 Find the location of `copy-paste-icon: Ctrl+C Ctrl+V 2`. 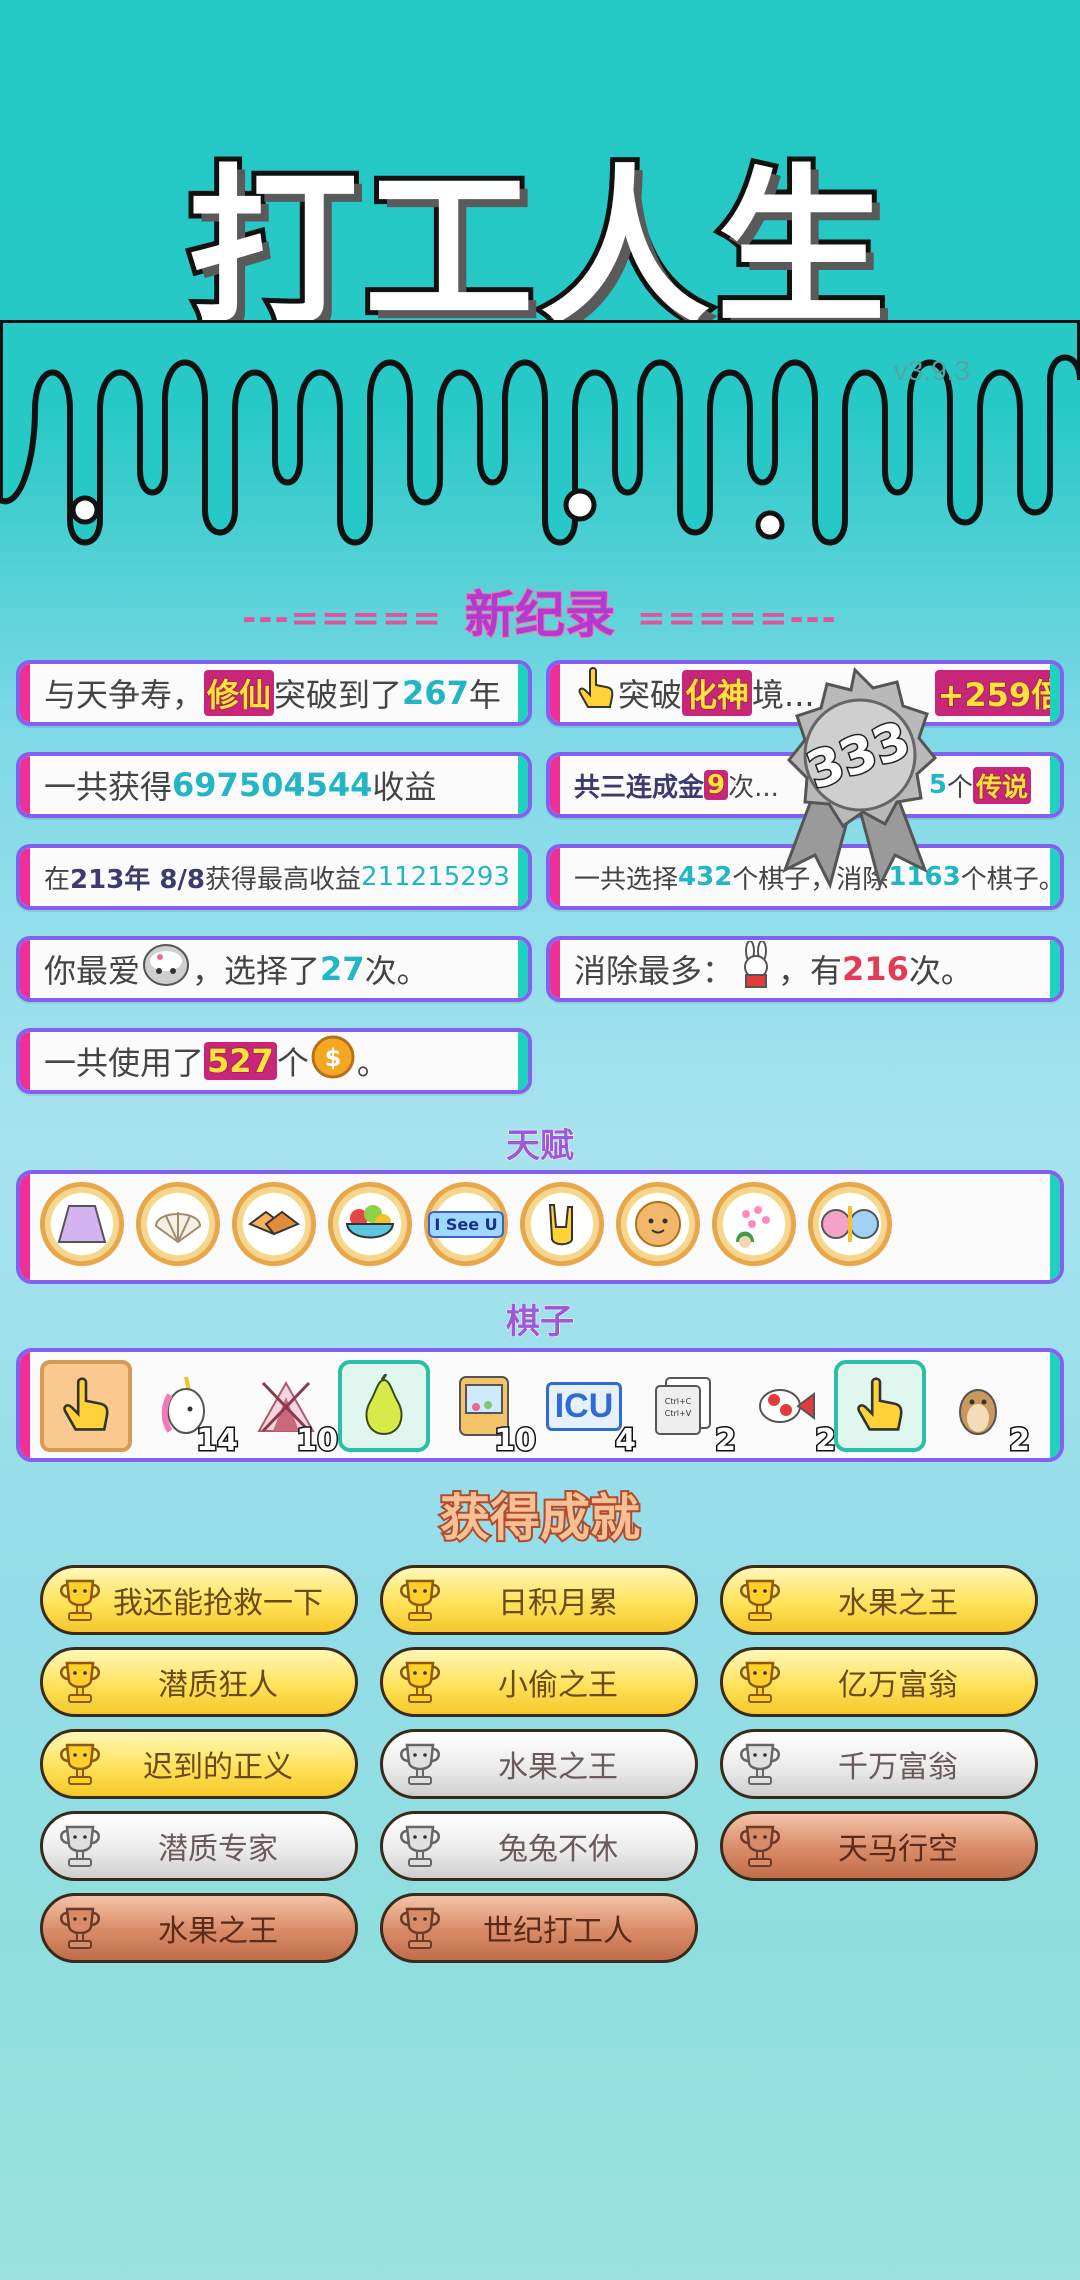

copy-paste-icon: Ctrl+C Ctrl+V 2 is located at coordinates (687, 1409).